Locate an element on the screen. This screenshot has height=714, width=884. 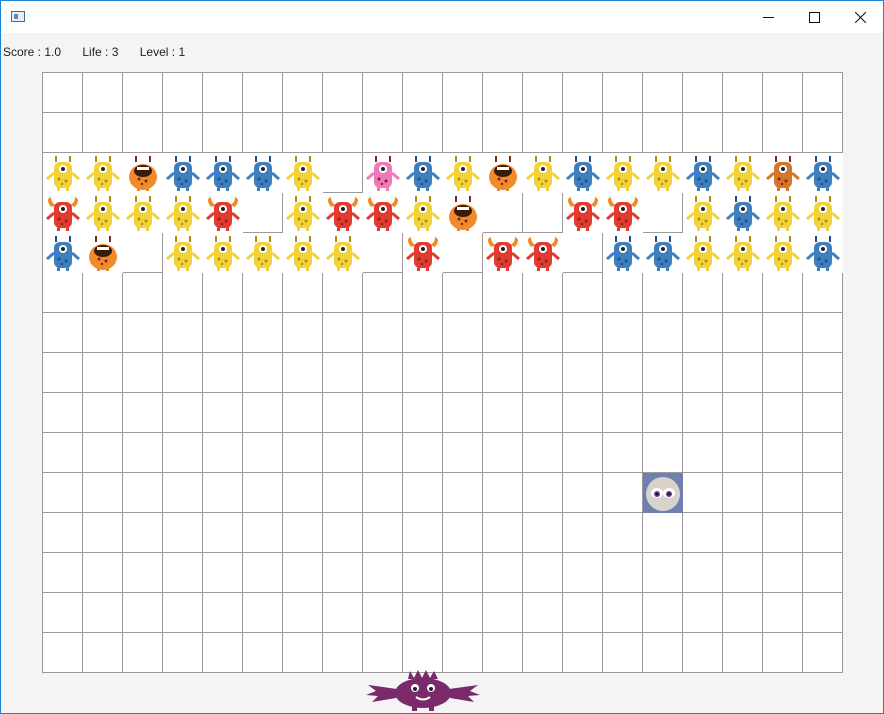
minimize-button is located at coordinates (768, 17).